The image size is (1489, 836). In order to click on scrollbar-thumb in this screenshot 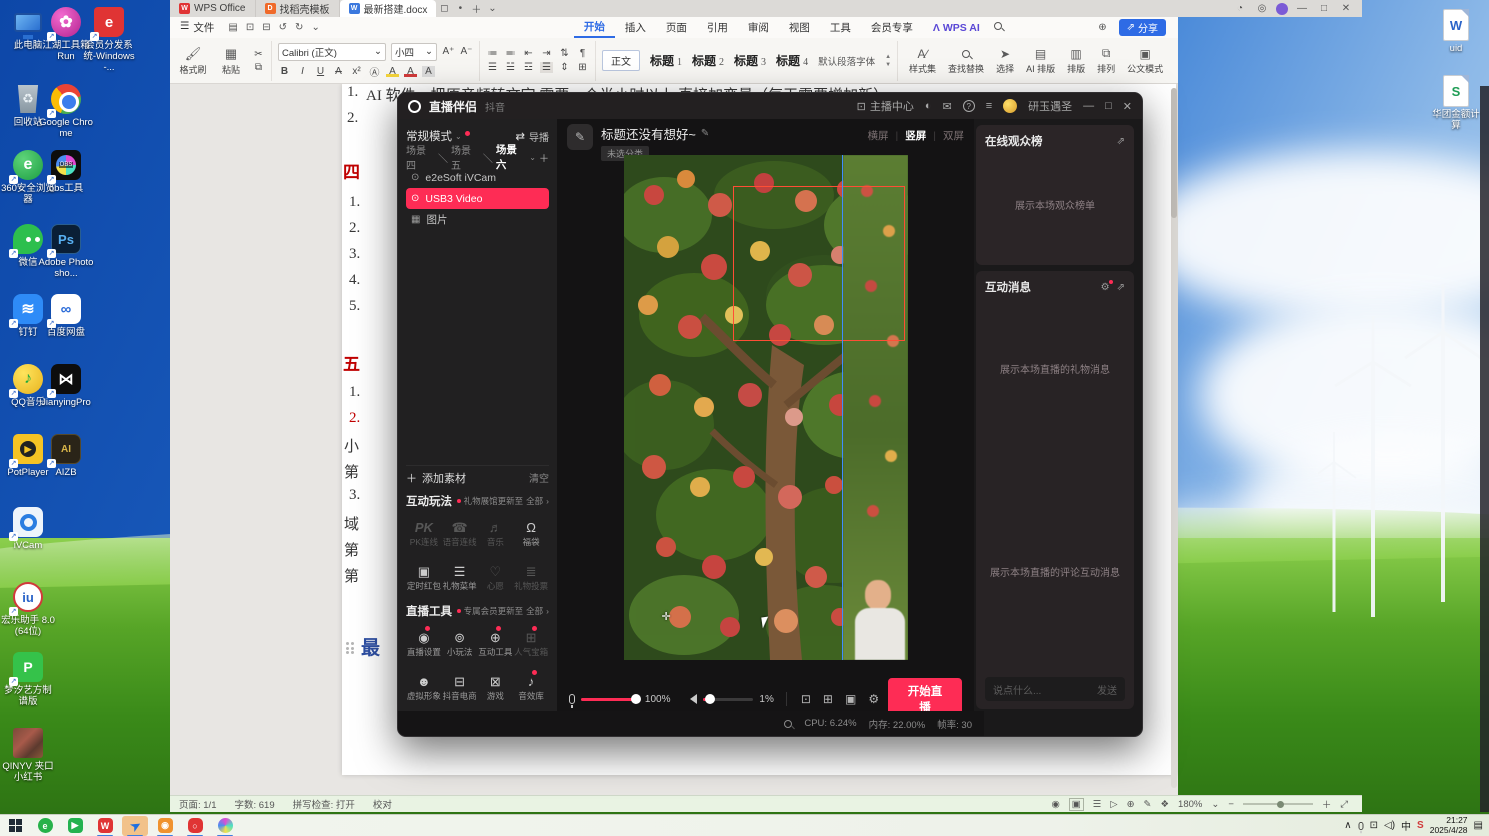, I will do `click(1174, 153)`.